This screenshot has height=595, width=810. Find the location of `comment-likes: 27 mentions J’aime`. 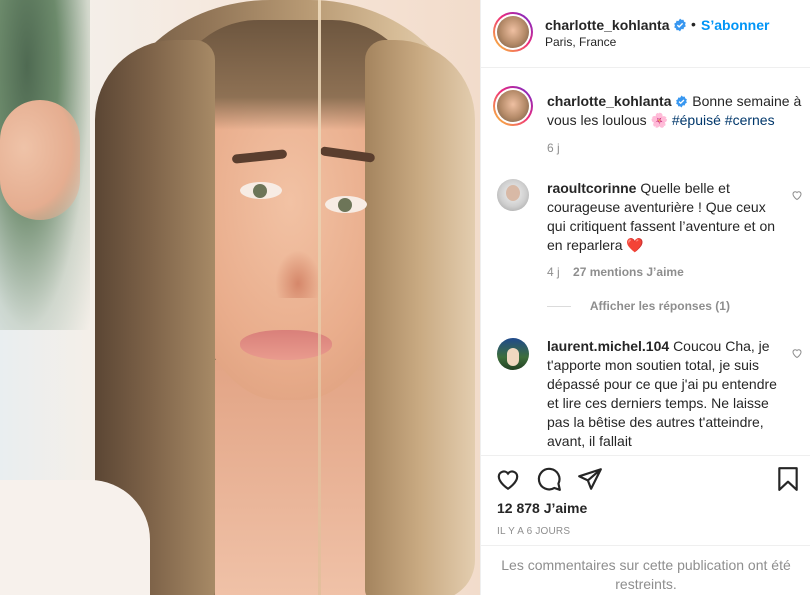

comment-likes: 27 mentions J’aime is located at coordinates (628, 272).